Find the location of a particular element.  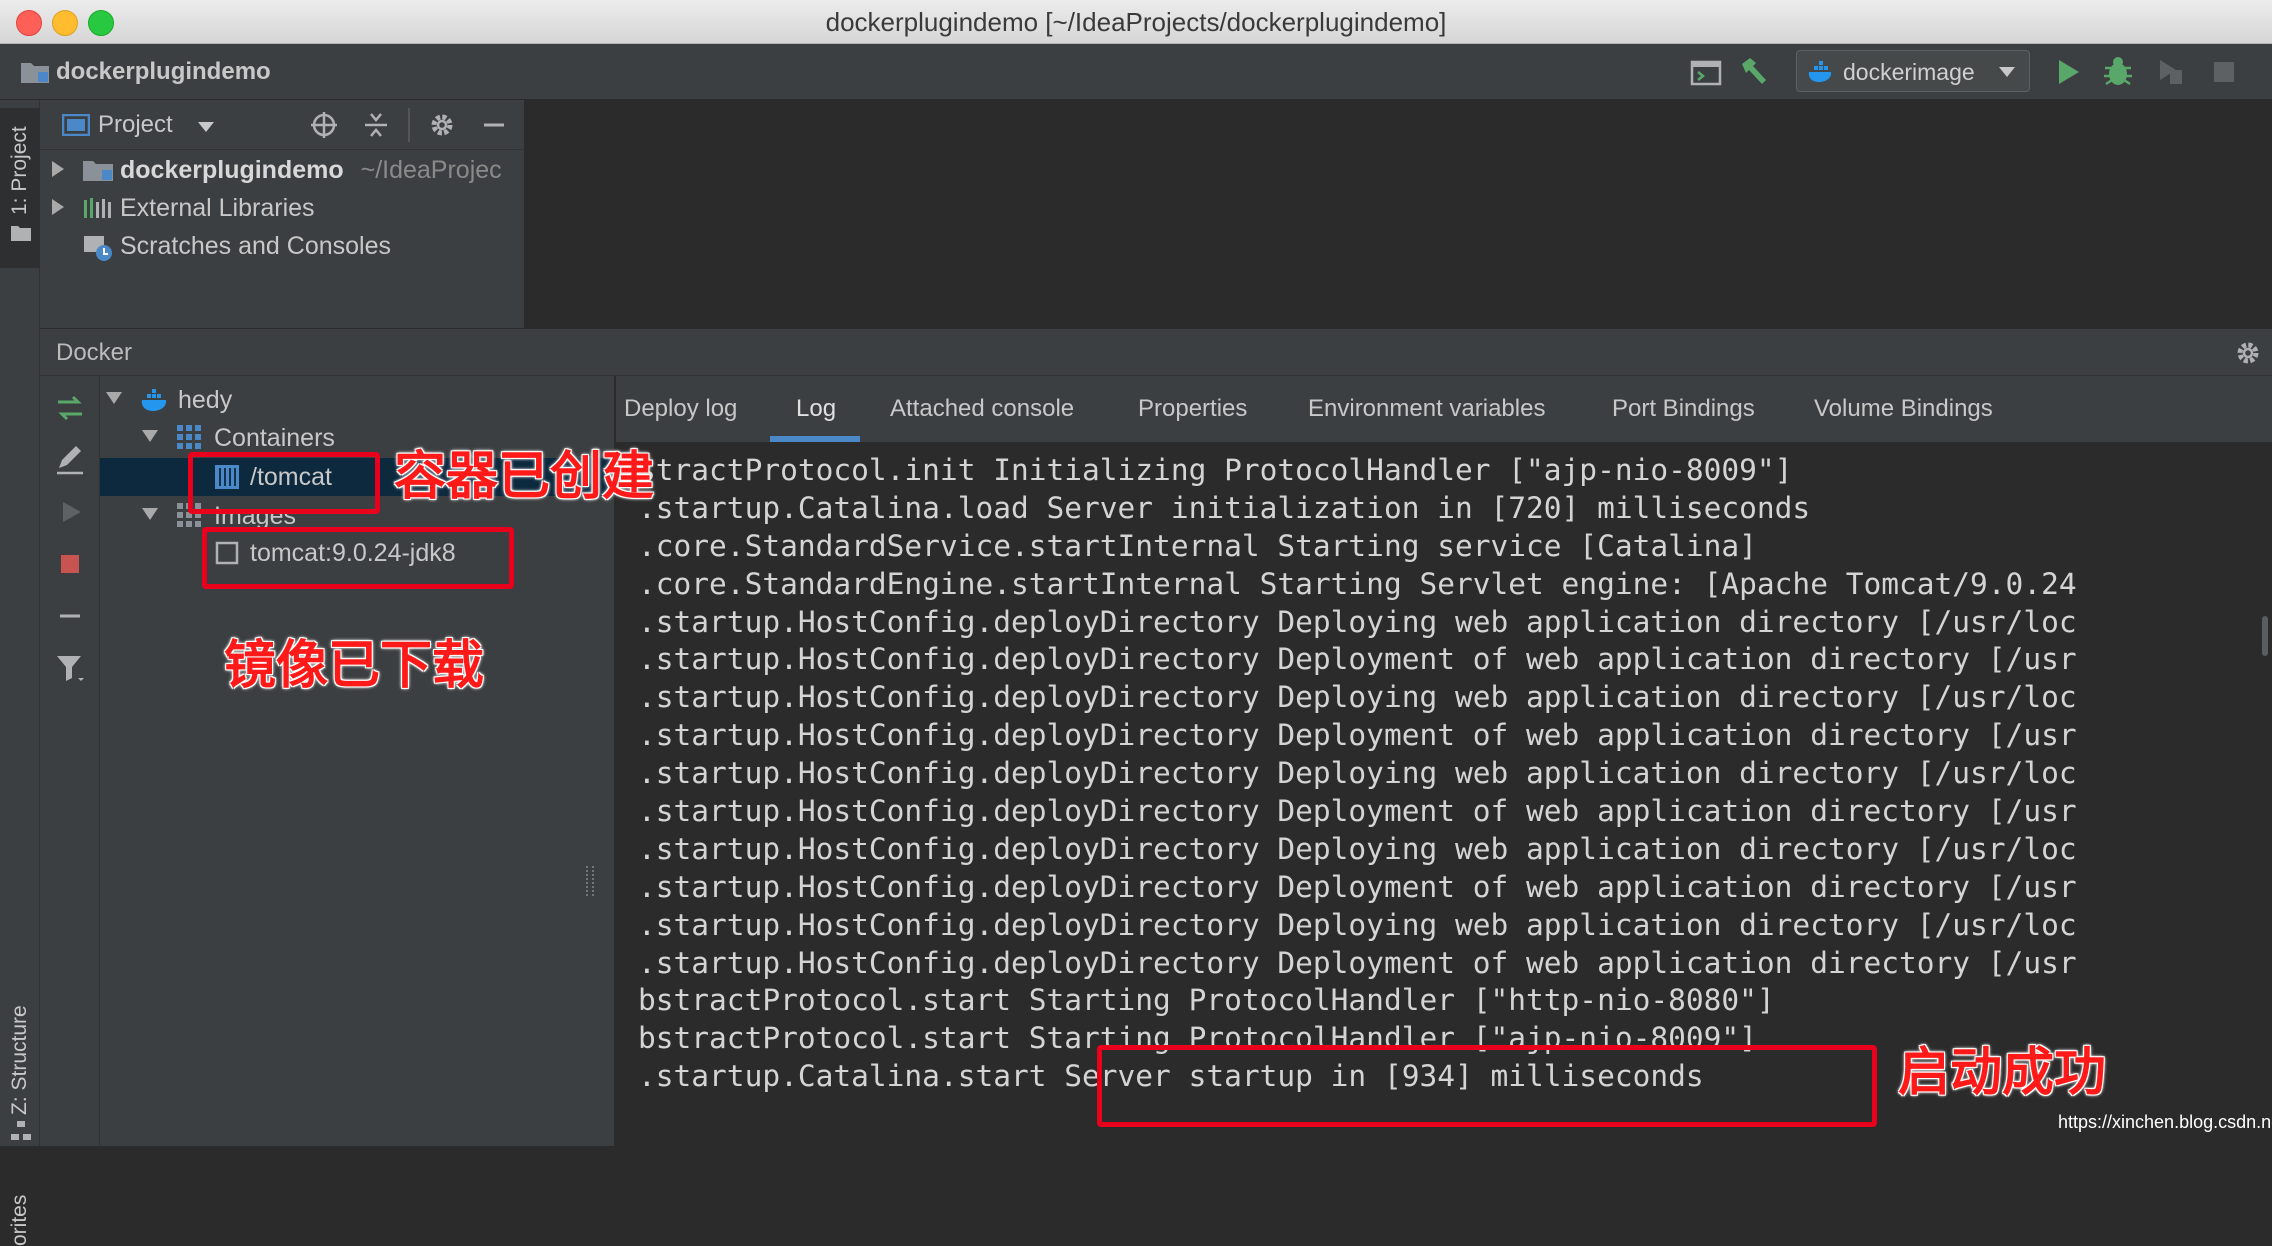

docker-panel-title: Docker is located at coordinates (94, 352).